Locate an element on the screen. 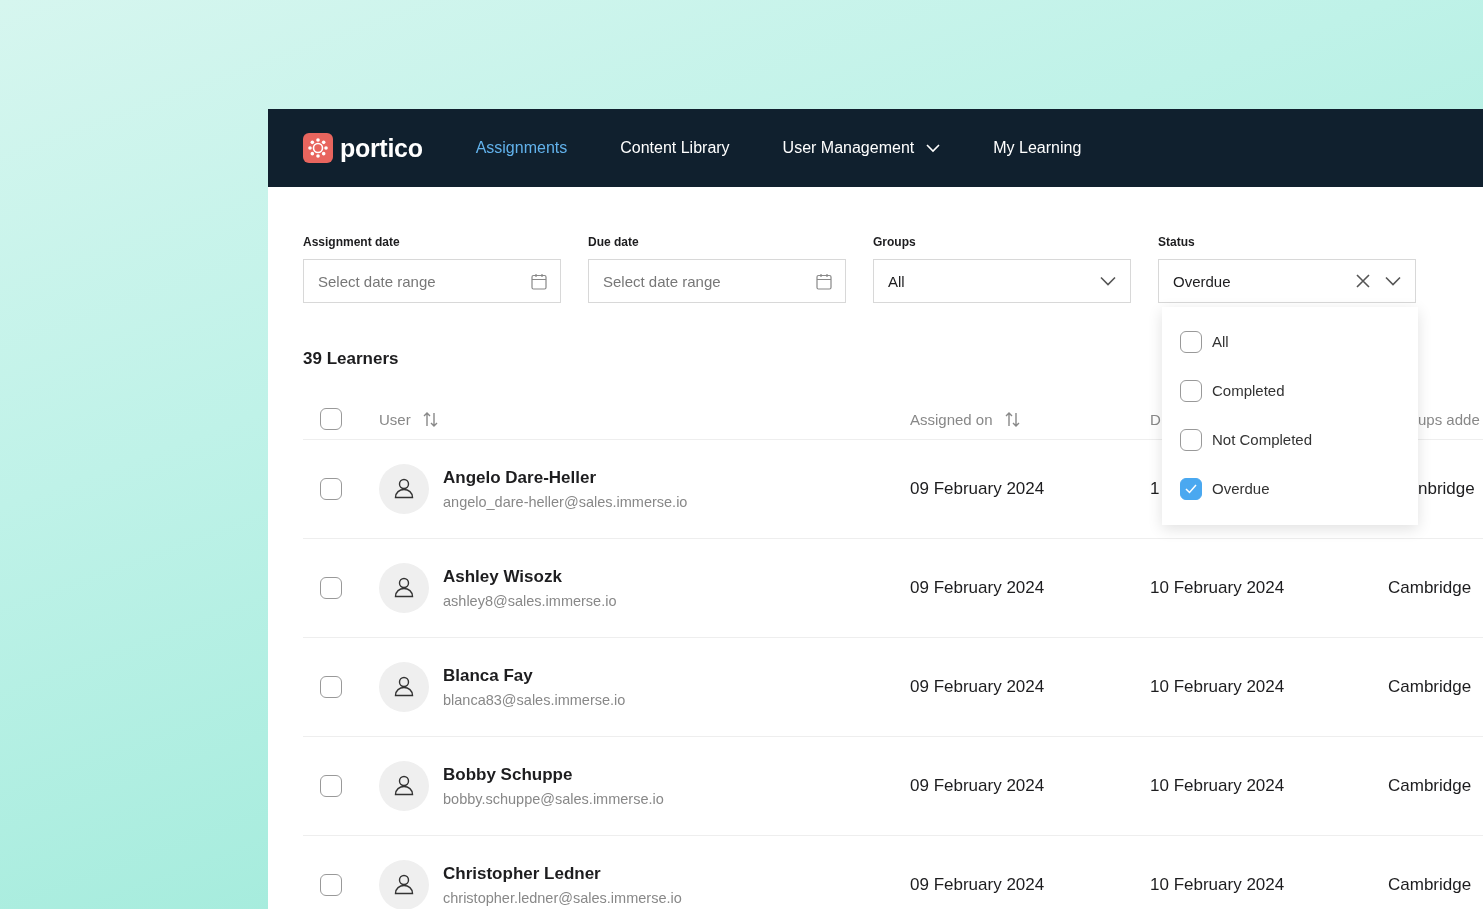 The width and height of the screenshot is (1483, 909). menu-option: Not Completed is located at coordinates (1290, 439).